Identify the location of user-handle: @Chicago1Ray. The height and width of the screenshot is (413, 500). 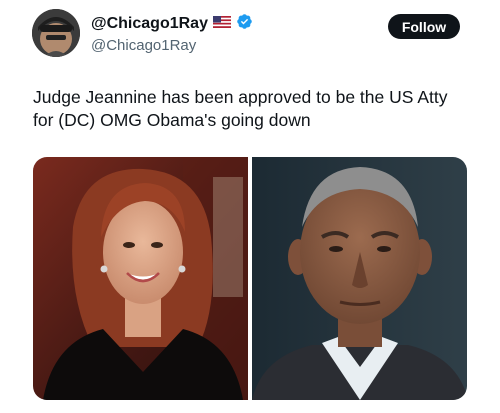
(172, 45).